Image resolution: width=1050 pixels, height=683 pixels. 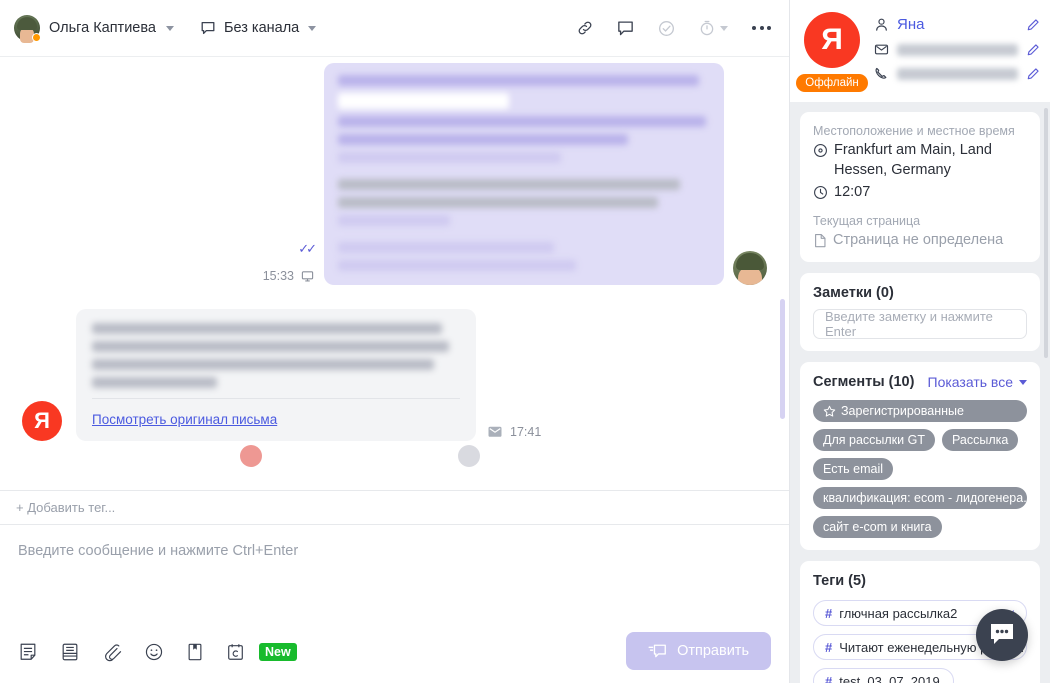 What do you see at coordinates (112, 652) in the screenshot?
I see `attachment-paperclip-icon` at bounding box center [112, 652].